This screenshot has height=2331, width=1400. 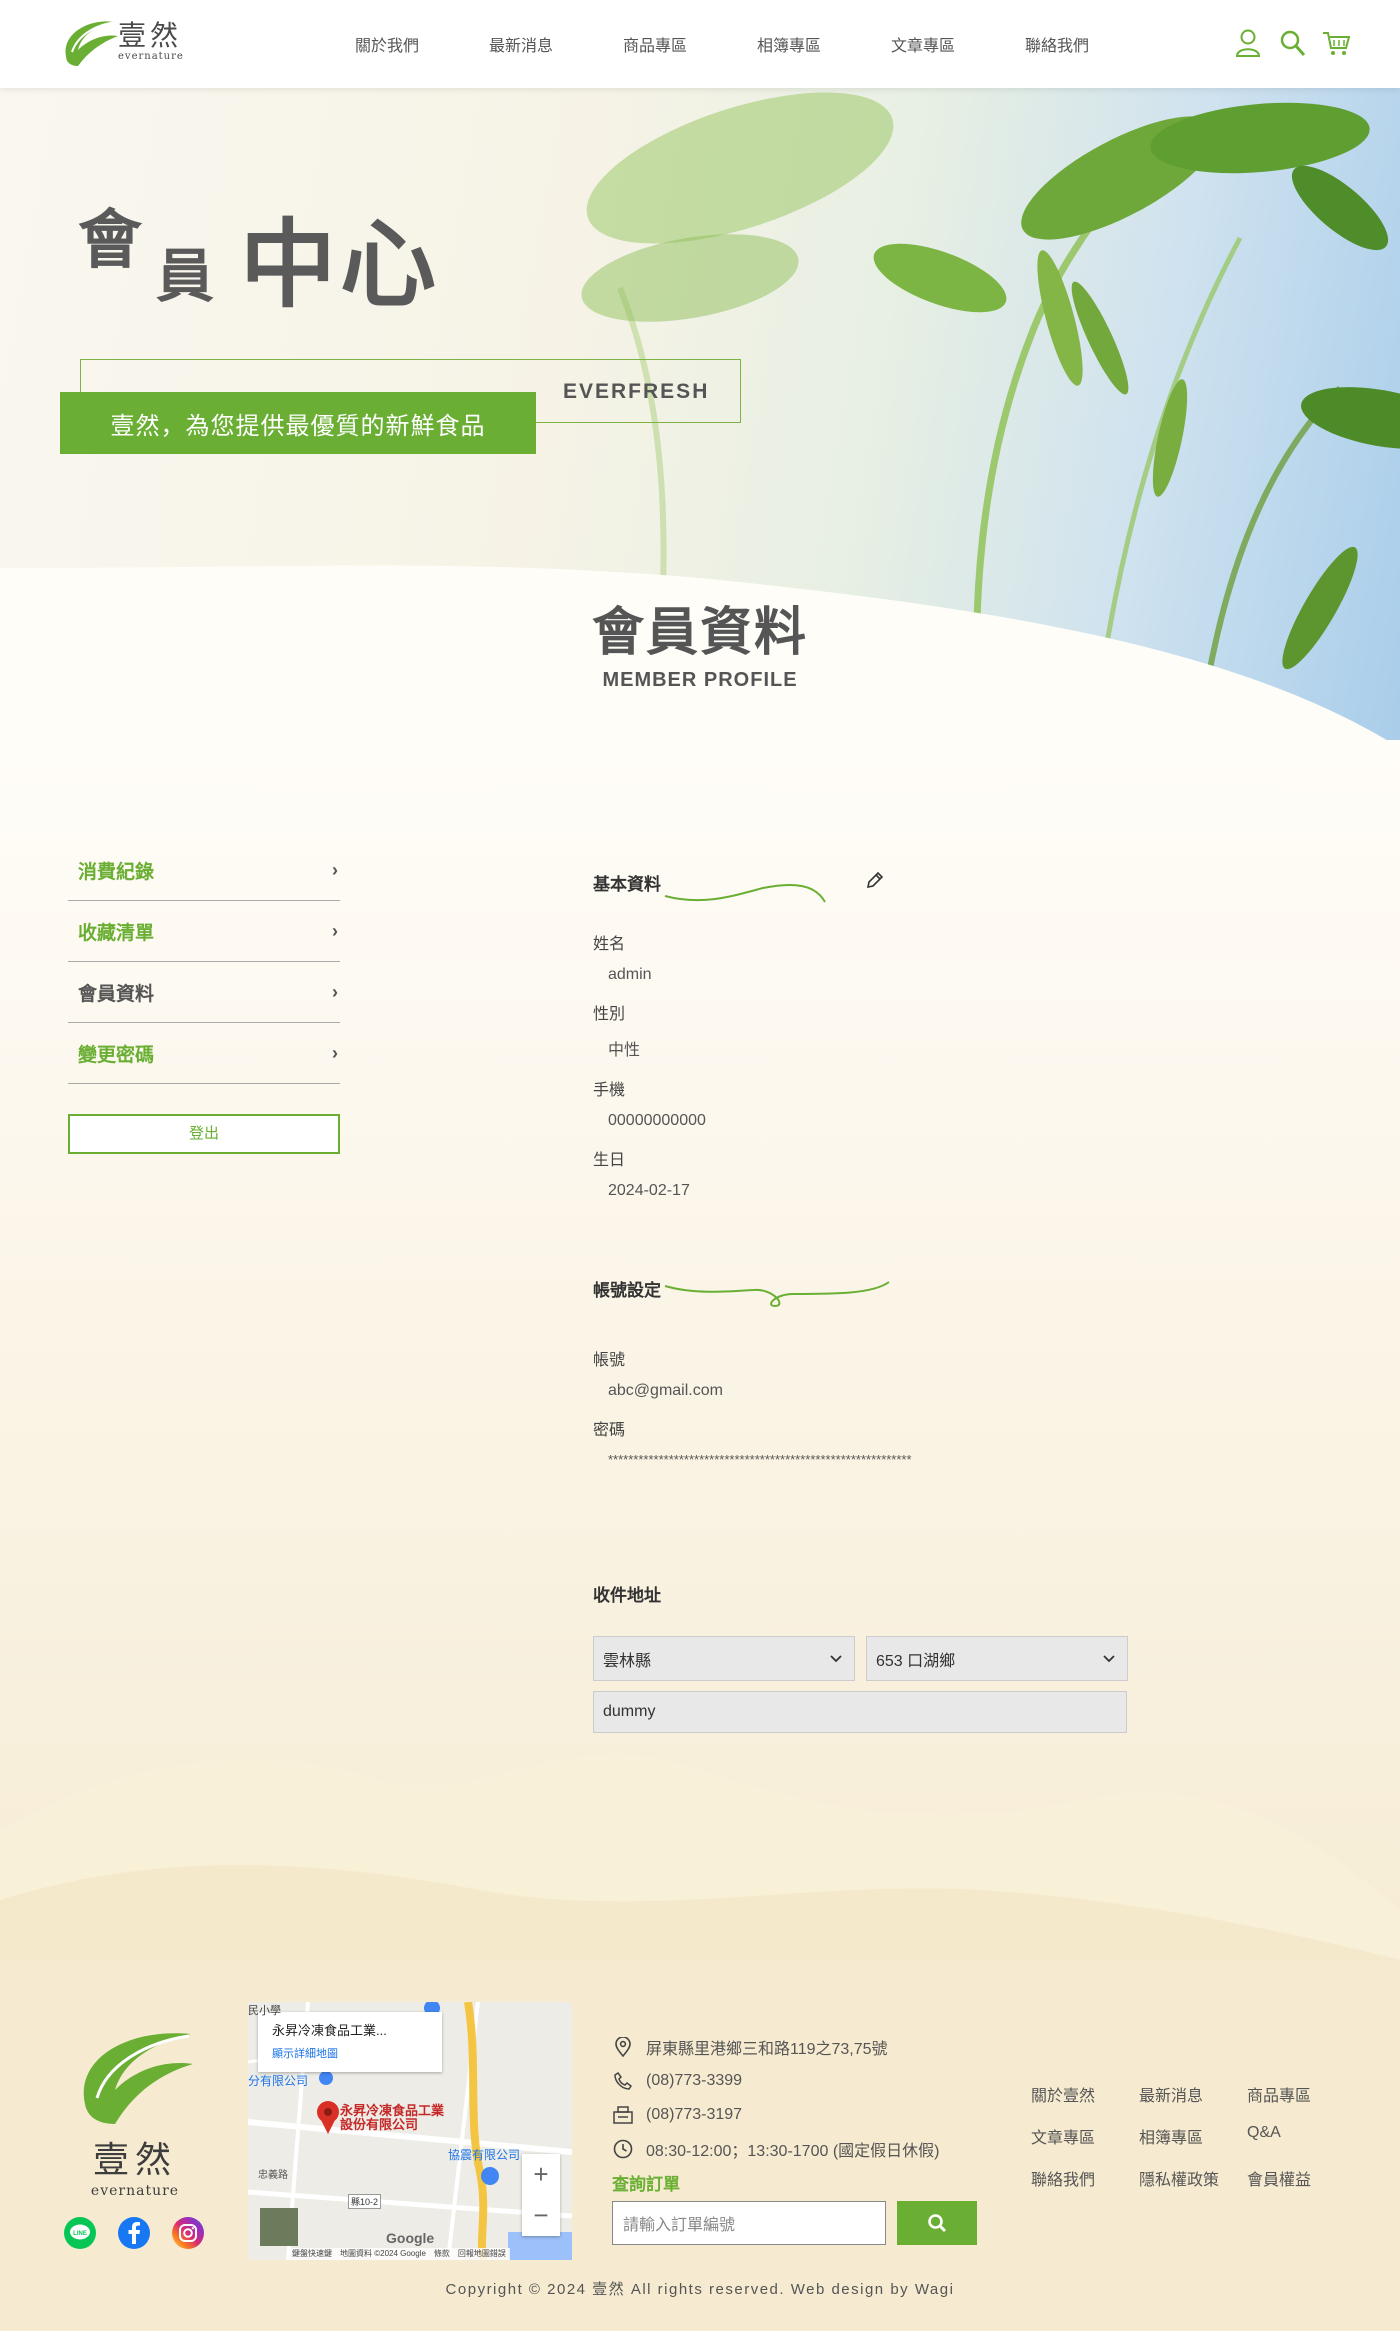 I want to click on account-heading: 帳號設定, so click(x=627, y=1290).